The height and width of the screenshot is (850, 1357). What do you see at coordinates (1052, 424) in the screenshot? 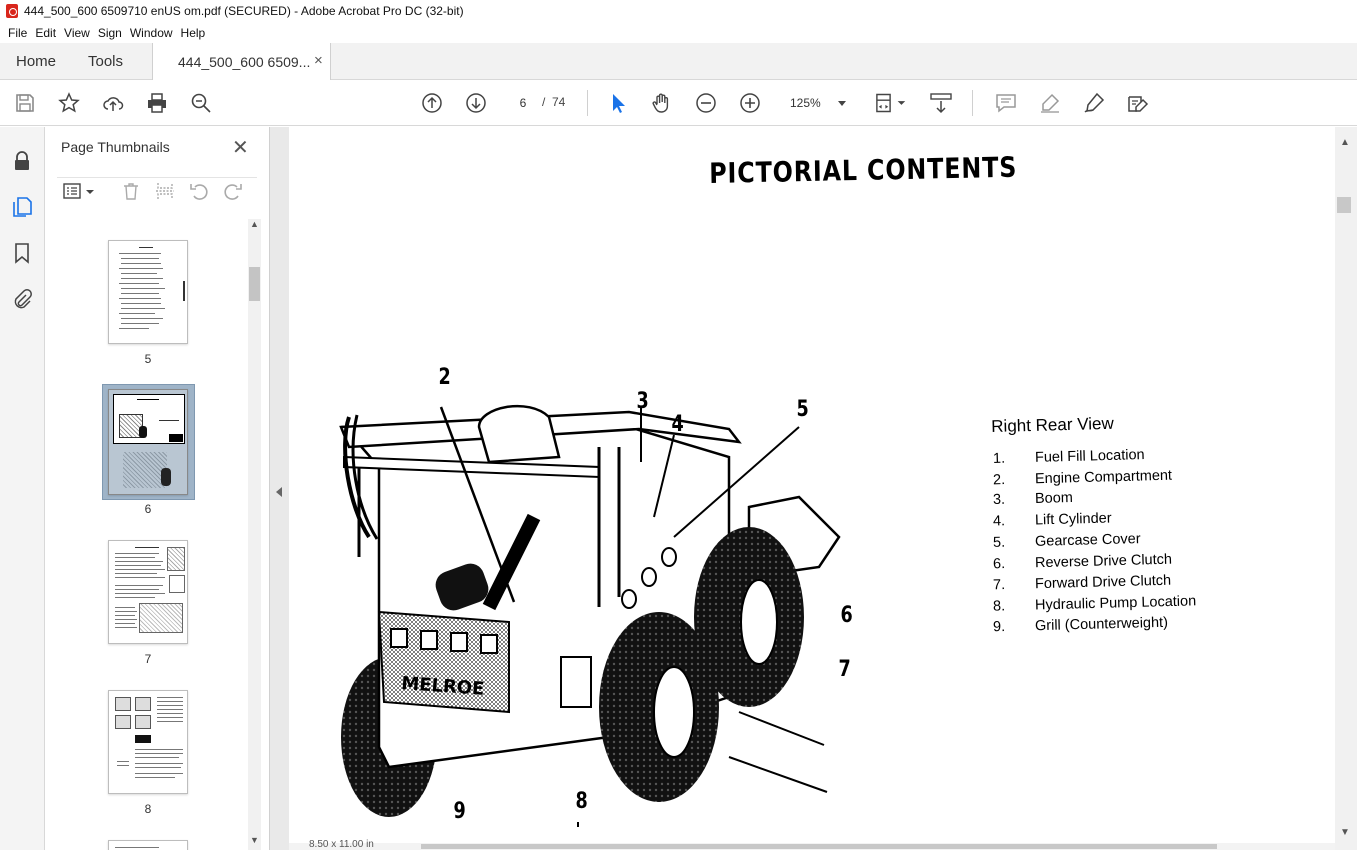
I see `legend-title: Right Rear View` at bounding box center [1052, 424].